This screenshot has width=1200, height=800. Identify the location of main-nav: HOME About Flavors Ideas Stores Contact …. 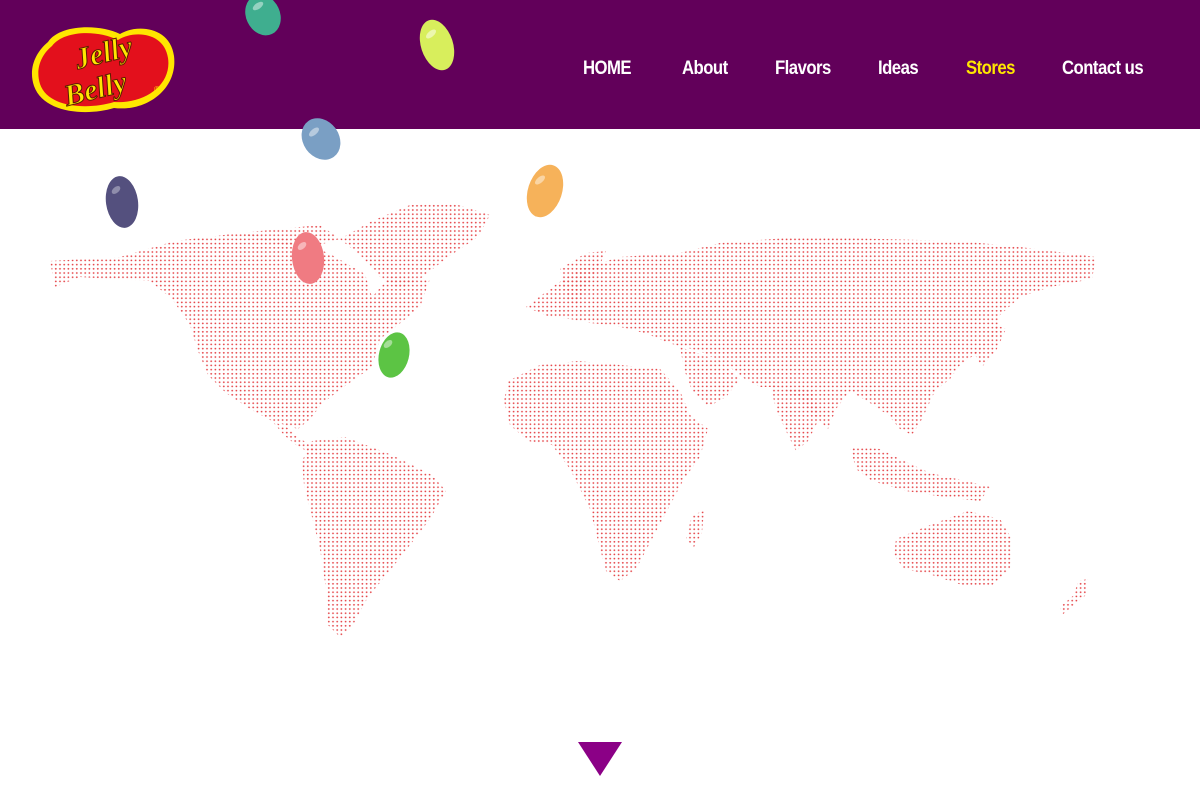
(600, 73).